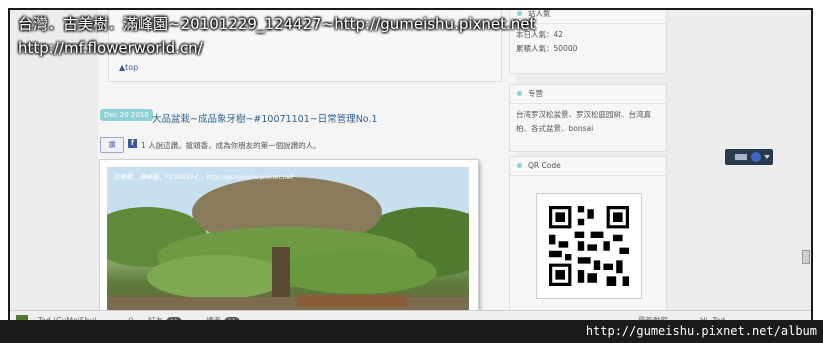 The height and width of the screenshot is (343, 823). What do you see at coordinates (128, 67) in the screenshot?
I see `back-to-top-link: ▲top` at bounding box center [128, 67].